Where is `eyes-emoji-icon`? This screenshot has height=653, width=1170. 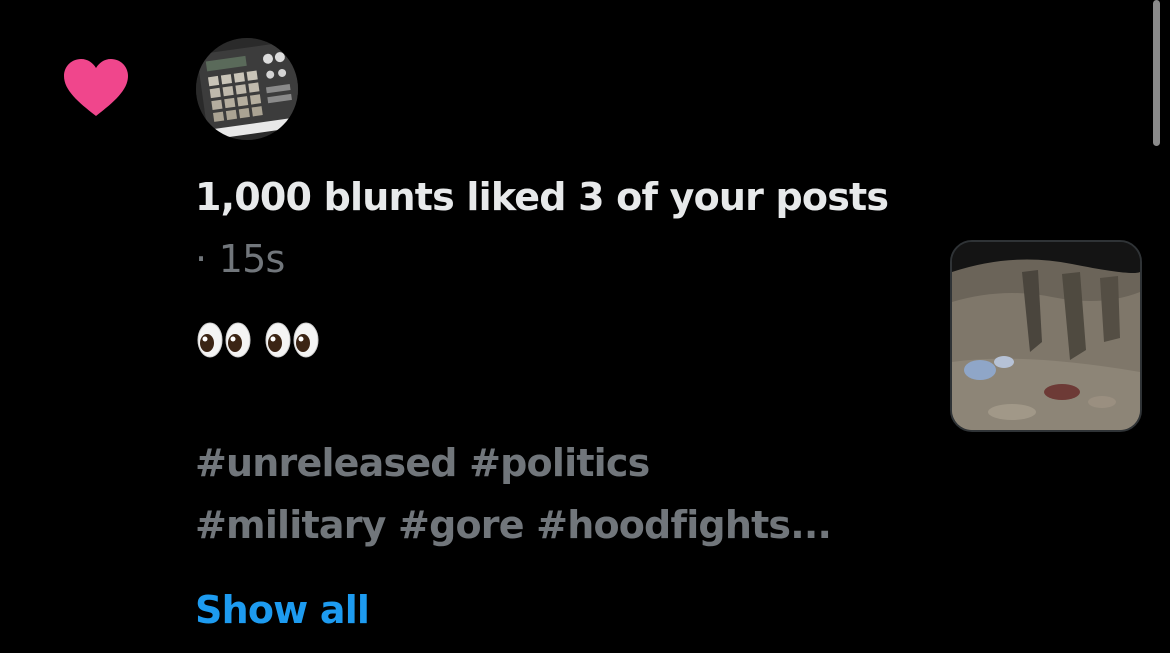
eyes-emoji-icon is located at coordinates (258, 340).